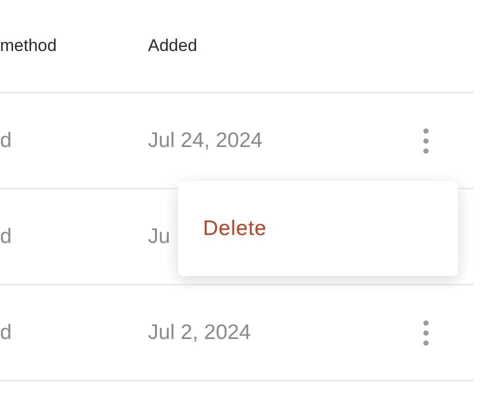 The image size is (504, 406). What do you see at coordinates (173, 46) in the screenshot?
I see `column-header: Added` at bounding box center [173, 46].